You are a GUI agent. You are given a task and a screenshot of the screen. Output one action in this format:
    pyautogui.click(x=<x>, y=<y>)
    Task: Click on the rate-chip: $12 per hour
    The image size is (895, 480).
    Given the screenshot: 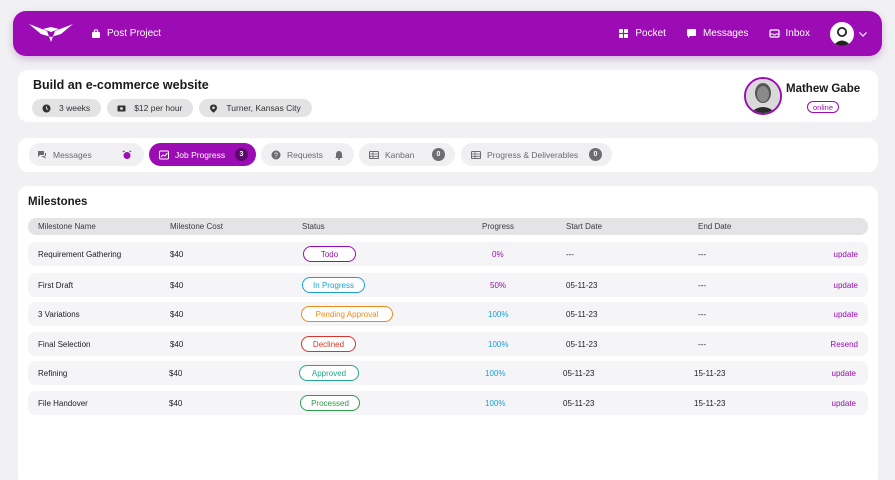 What is the action you would take?
    pyautogui.click(x=150, y=108)
    